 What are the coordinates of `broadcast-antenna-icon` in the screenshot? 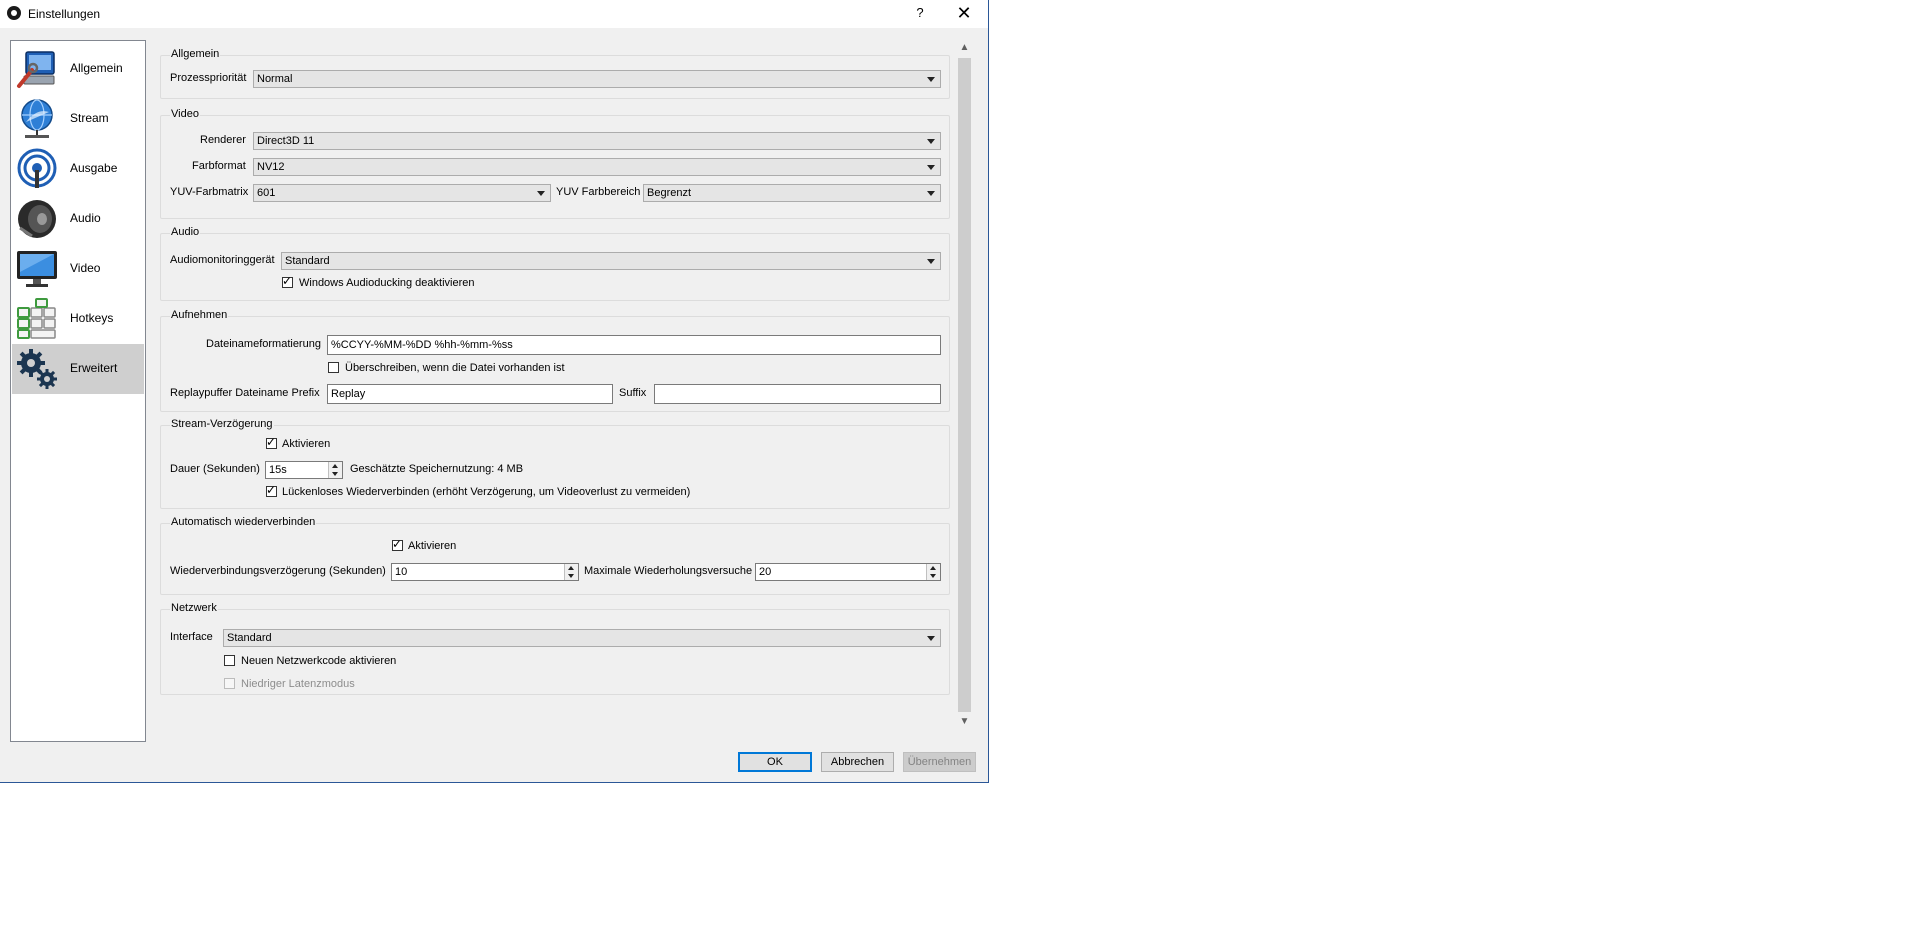 It's located at (37, 168).